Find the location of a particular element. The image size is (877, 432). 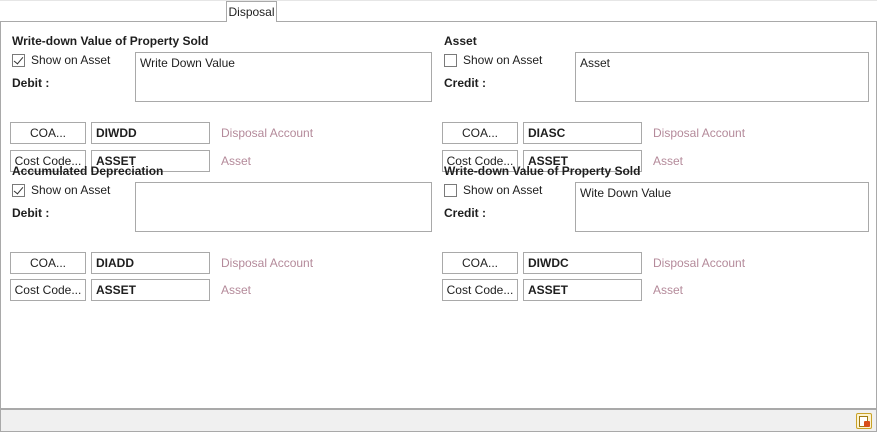

coa-code-field: DIWDC is located at coordinates (582, 263).